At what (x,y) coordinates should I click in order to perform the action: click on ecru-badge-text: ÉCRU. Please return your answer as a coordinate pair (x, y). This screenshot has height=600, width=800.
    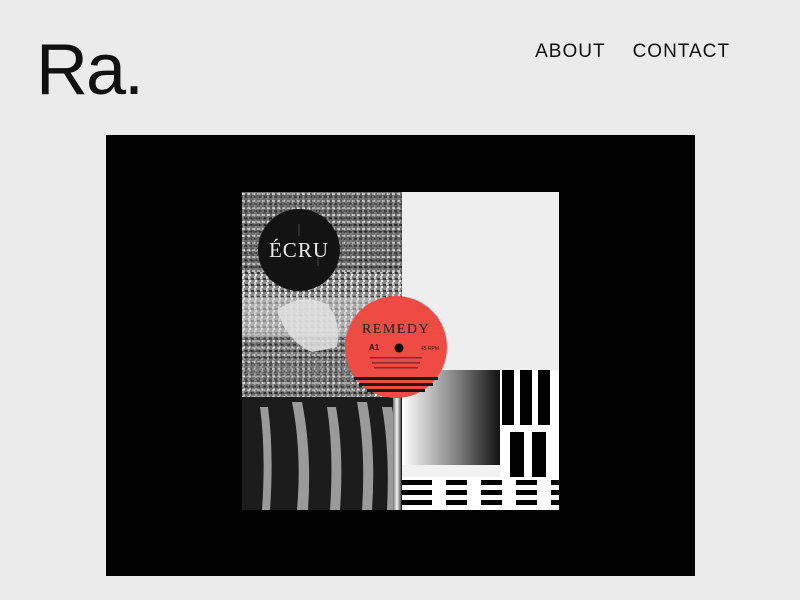
    Looking at the image, I should click on (299, 250).